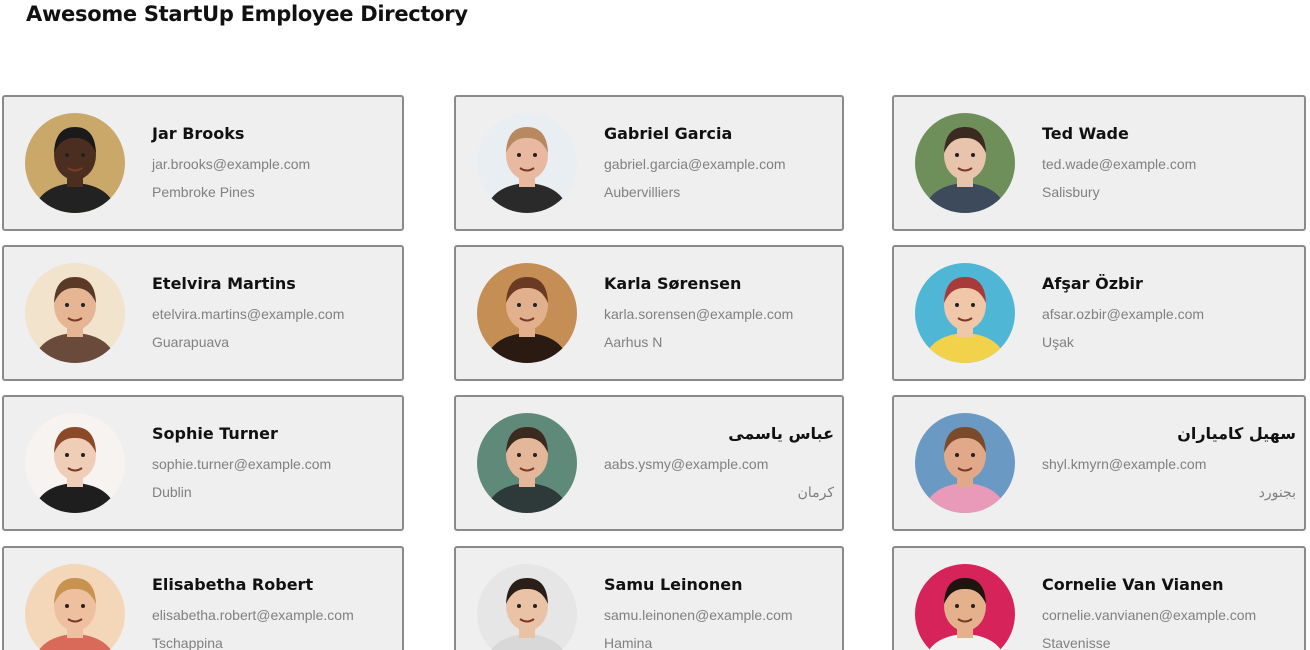 Image resolution: width=1310 pixels, height=650 pixels. What do you see at coordinates (1149, 615) in the screenshot?
I see `employee-email: cornelie.vanvianen@example.com` at bounding box center [1149, 615].